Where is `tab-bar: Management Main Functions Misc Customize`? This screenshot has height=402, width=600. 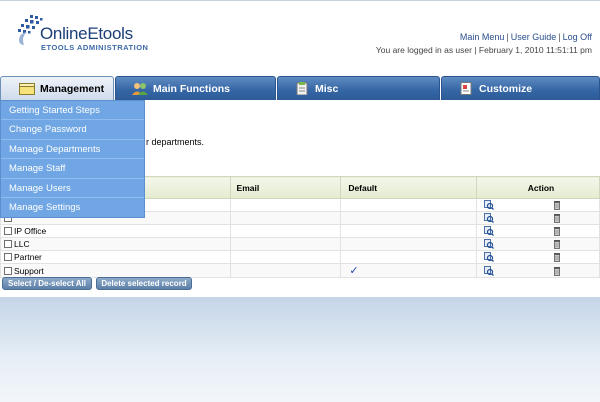 tab-bar: Management Main Functions Misc Customize is located at coordinates (300, 88).